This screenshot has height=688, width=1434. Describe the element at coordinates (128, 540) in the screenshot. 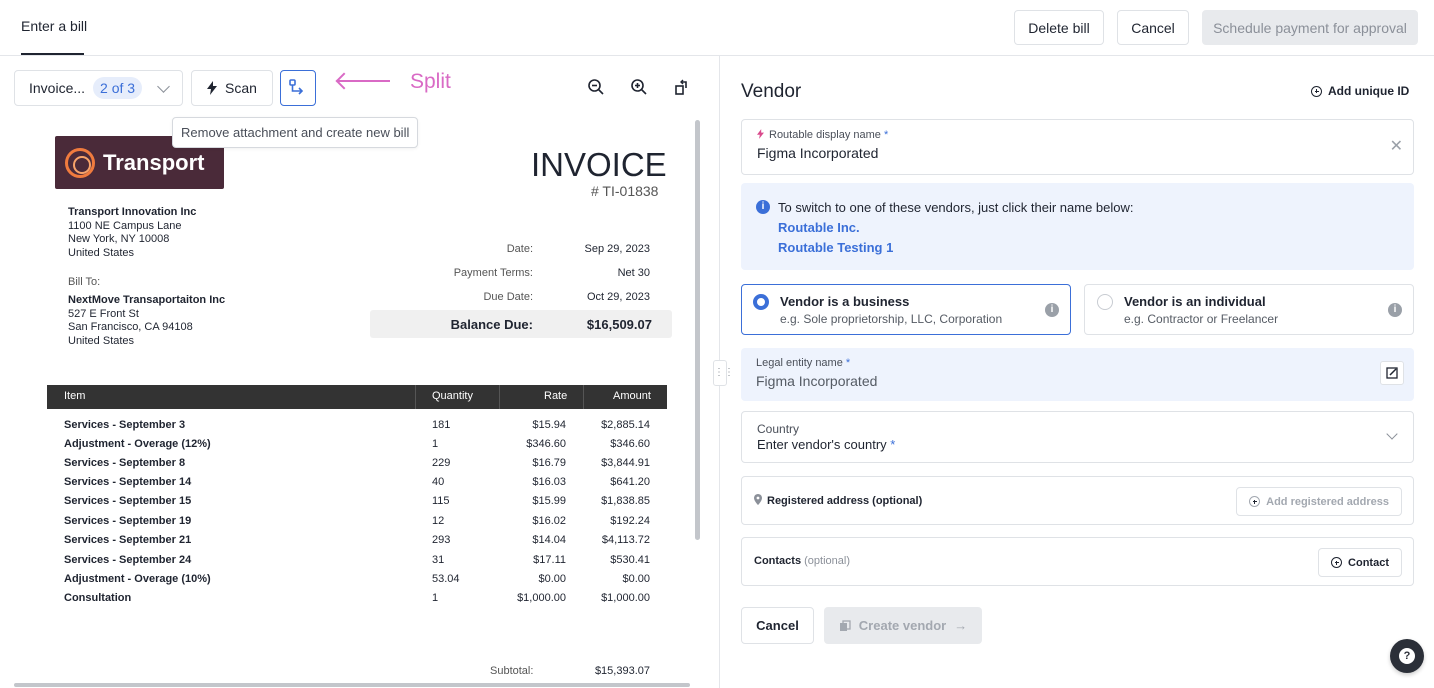

I see `row-item: Services - September 21` at that location.